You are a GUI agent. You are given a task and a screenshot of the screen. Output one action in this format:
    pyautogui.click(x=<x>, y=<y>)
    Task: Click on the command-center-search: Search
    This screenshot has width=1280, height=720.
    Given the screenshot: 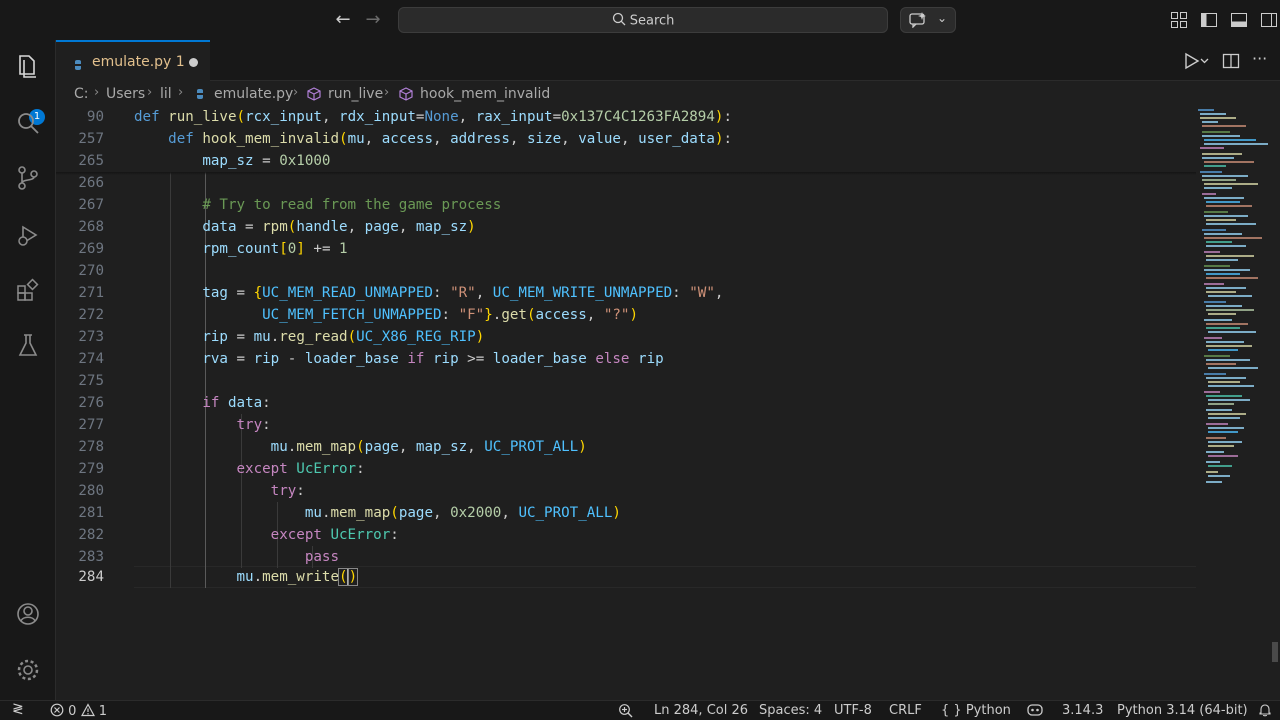 What is the action you would take?
    pyautogui.click(x=643, y=20)
    